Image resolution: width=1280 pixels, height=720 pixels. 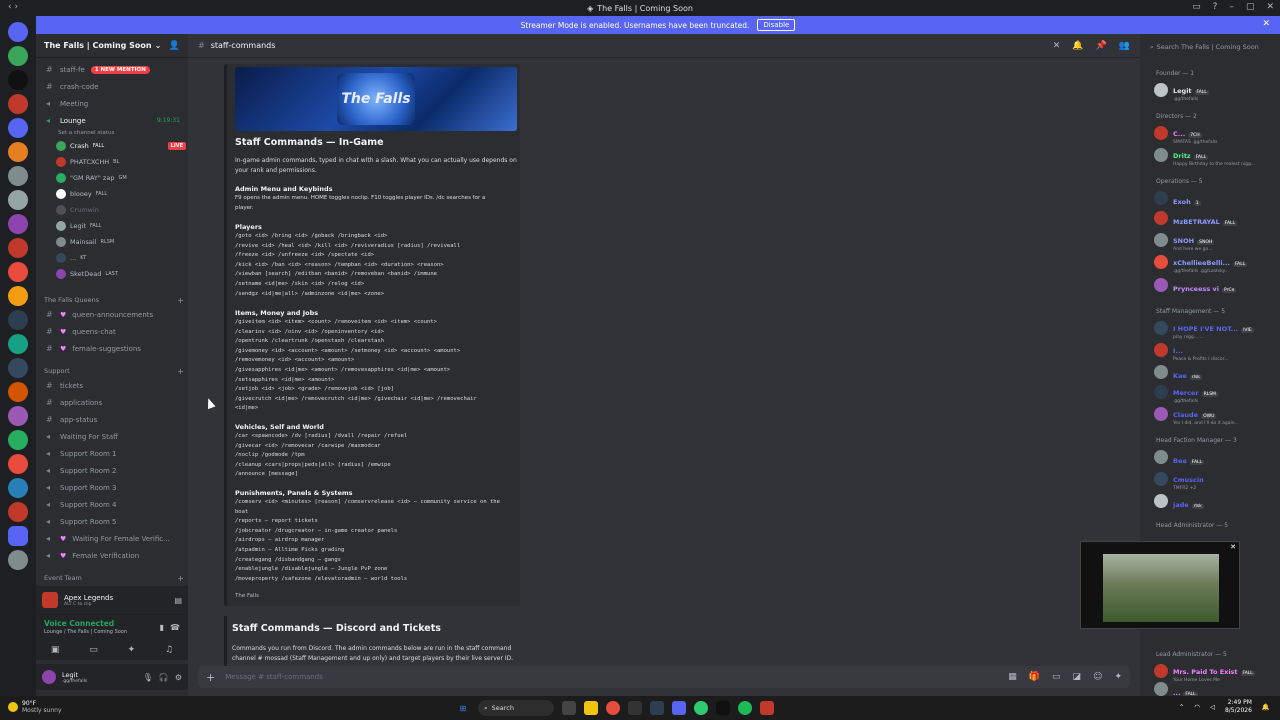 What do you see at coordinates (1216, 285) in the screenshot?
I see `member-item: Prynceess vi PrCe` at bounding box center [1216, 285].